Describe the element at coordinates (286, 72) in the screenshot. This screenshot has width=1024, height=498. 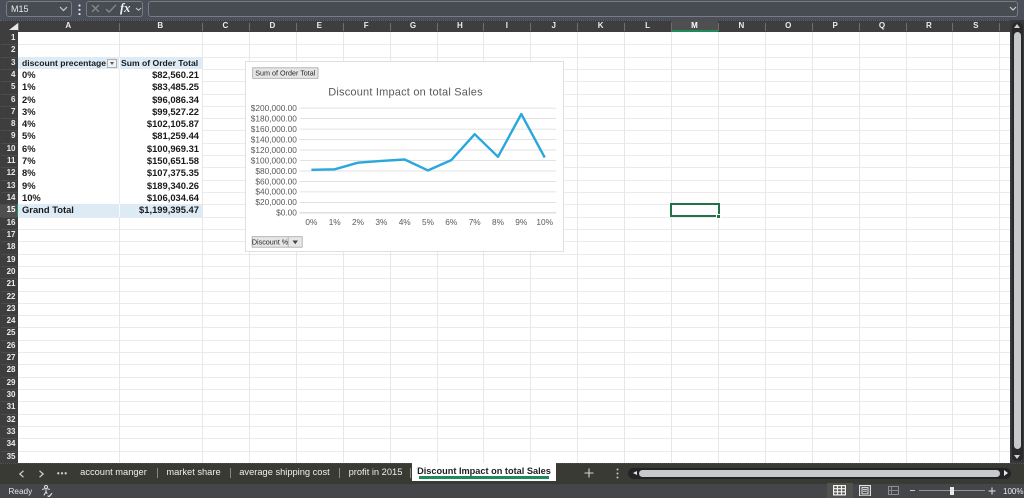
I see `svg-text: Sum of Order Total` at that location.